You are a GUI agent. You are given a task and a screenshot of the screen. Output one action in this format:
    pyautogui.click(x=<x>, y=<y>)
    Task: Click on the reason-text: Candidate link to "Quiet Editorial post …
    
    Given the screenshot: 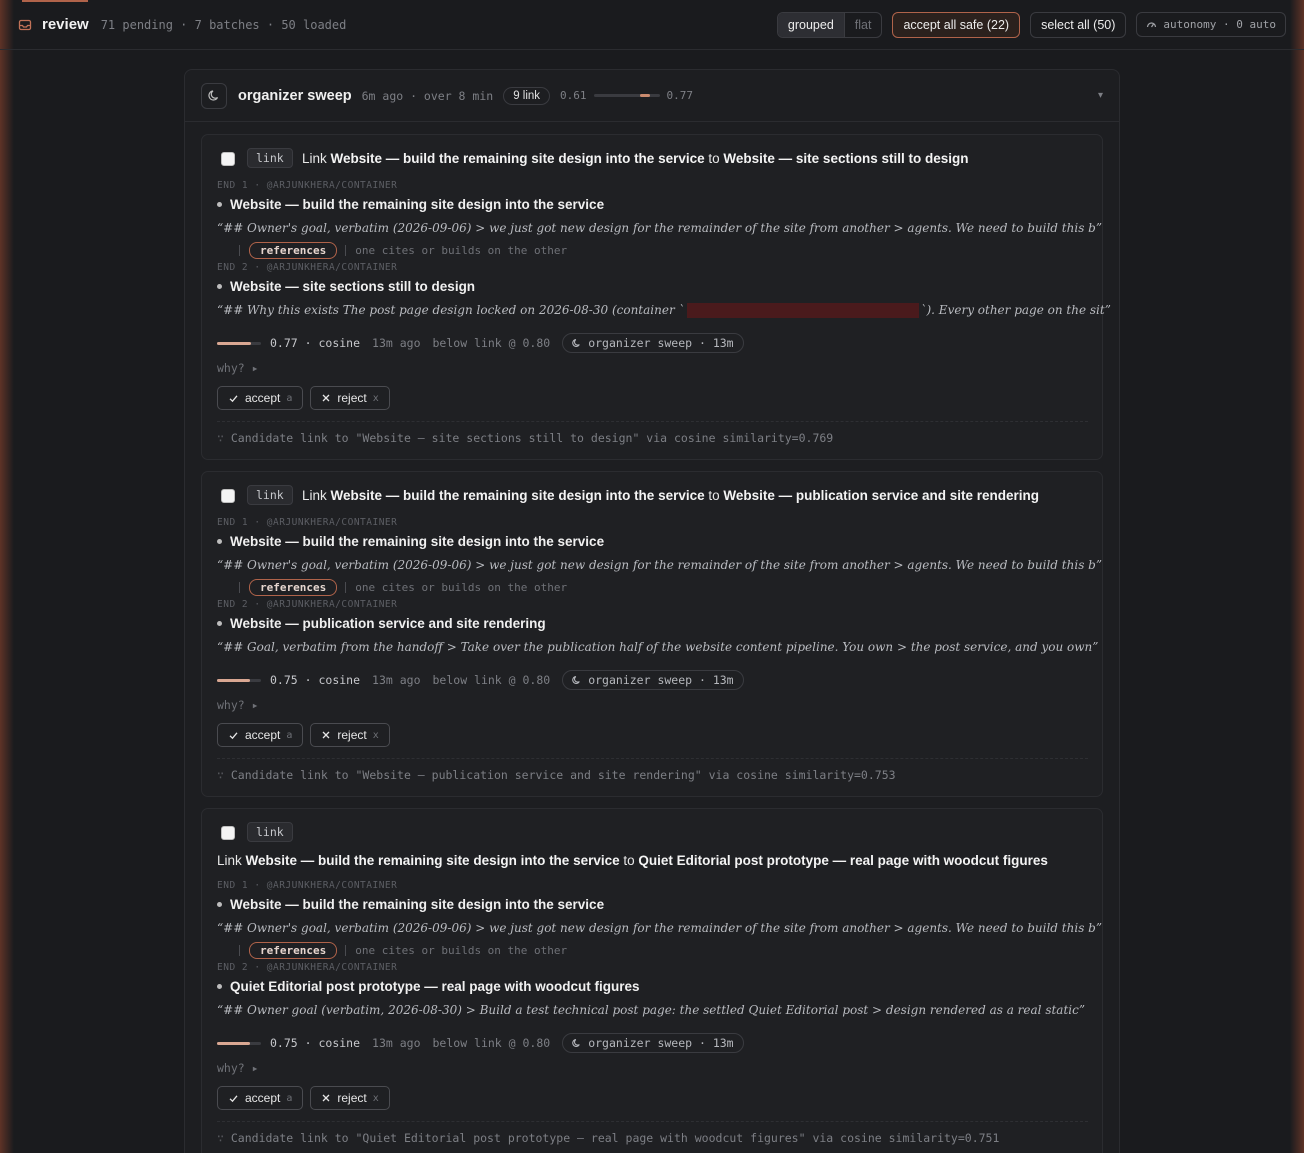 What is the action you would take?
    pyautogui.click(x=615, y=1138)
    